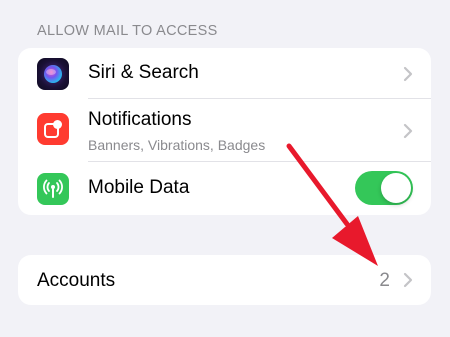 The width and height of the screenshot is (450, 337). I want to click on siri-icon, so click(53, 74).